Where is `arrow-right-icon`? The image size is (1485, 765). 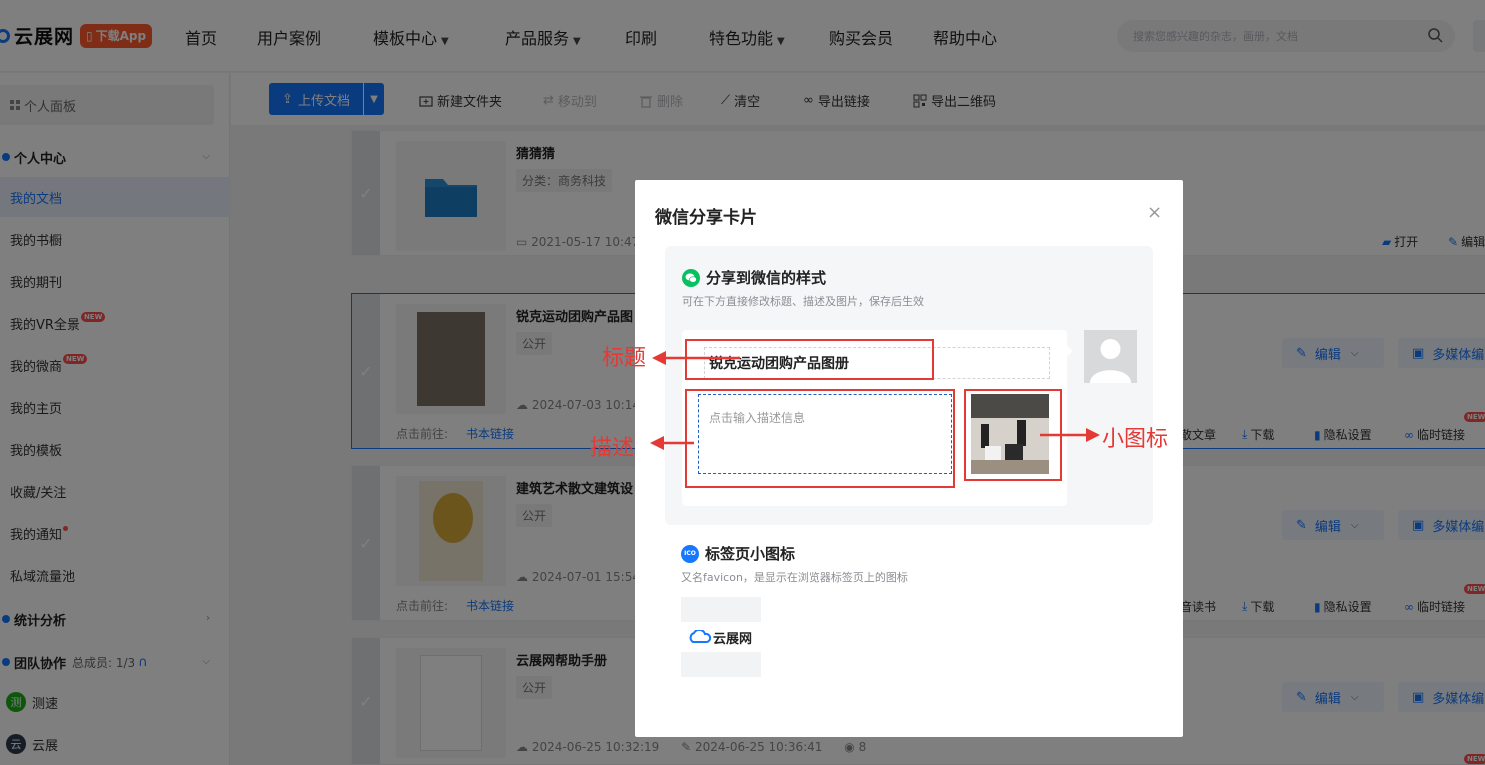
arrow-right-icon is located at coordinates (1070, 435).